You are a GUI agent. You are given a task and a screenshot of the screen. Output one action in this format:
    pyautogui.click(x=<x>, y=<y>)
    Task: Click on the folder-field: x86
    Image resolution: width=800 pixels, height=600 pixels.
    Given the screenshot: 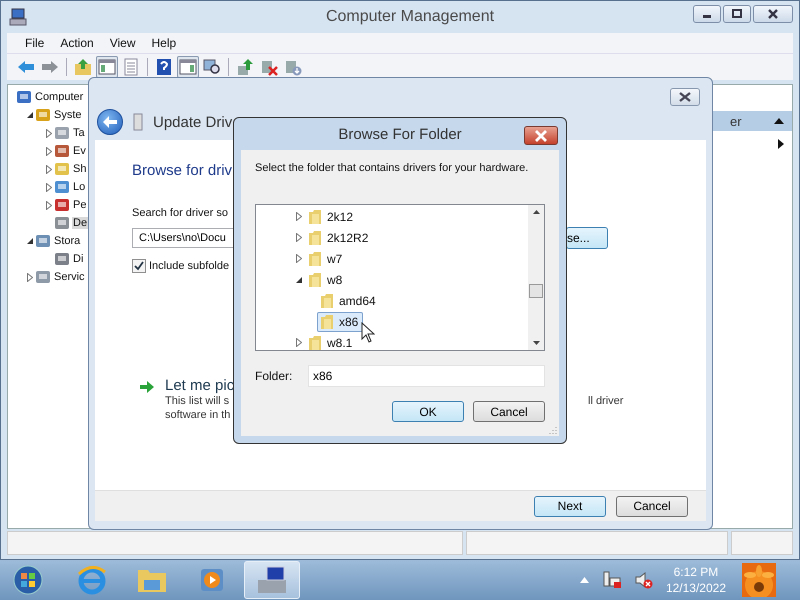 What is the action you would take?
    pyautogui.click(x=426, y=376)
    